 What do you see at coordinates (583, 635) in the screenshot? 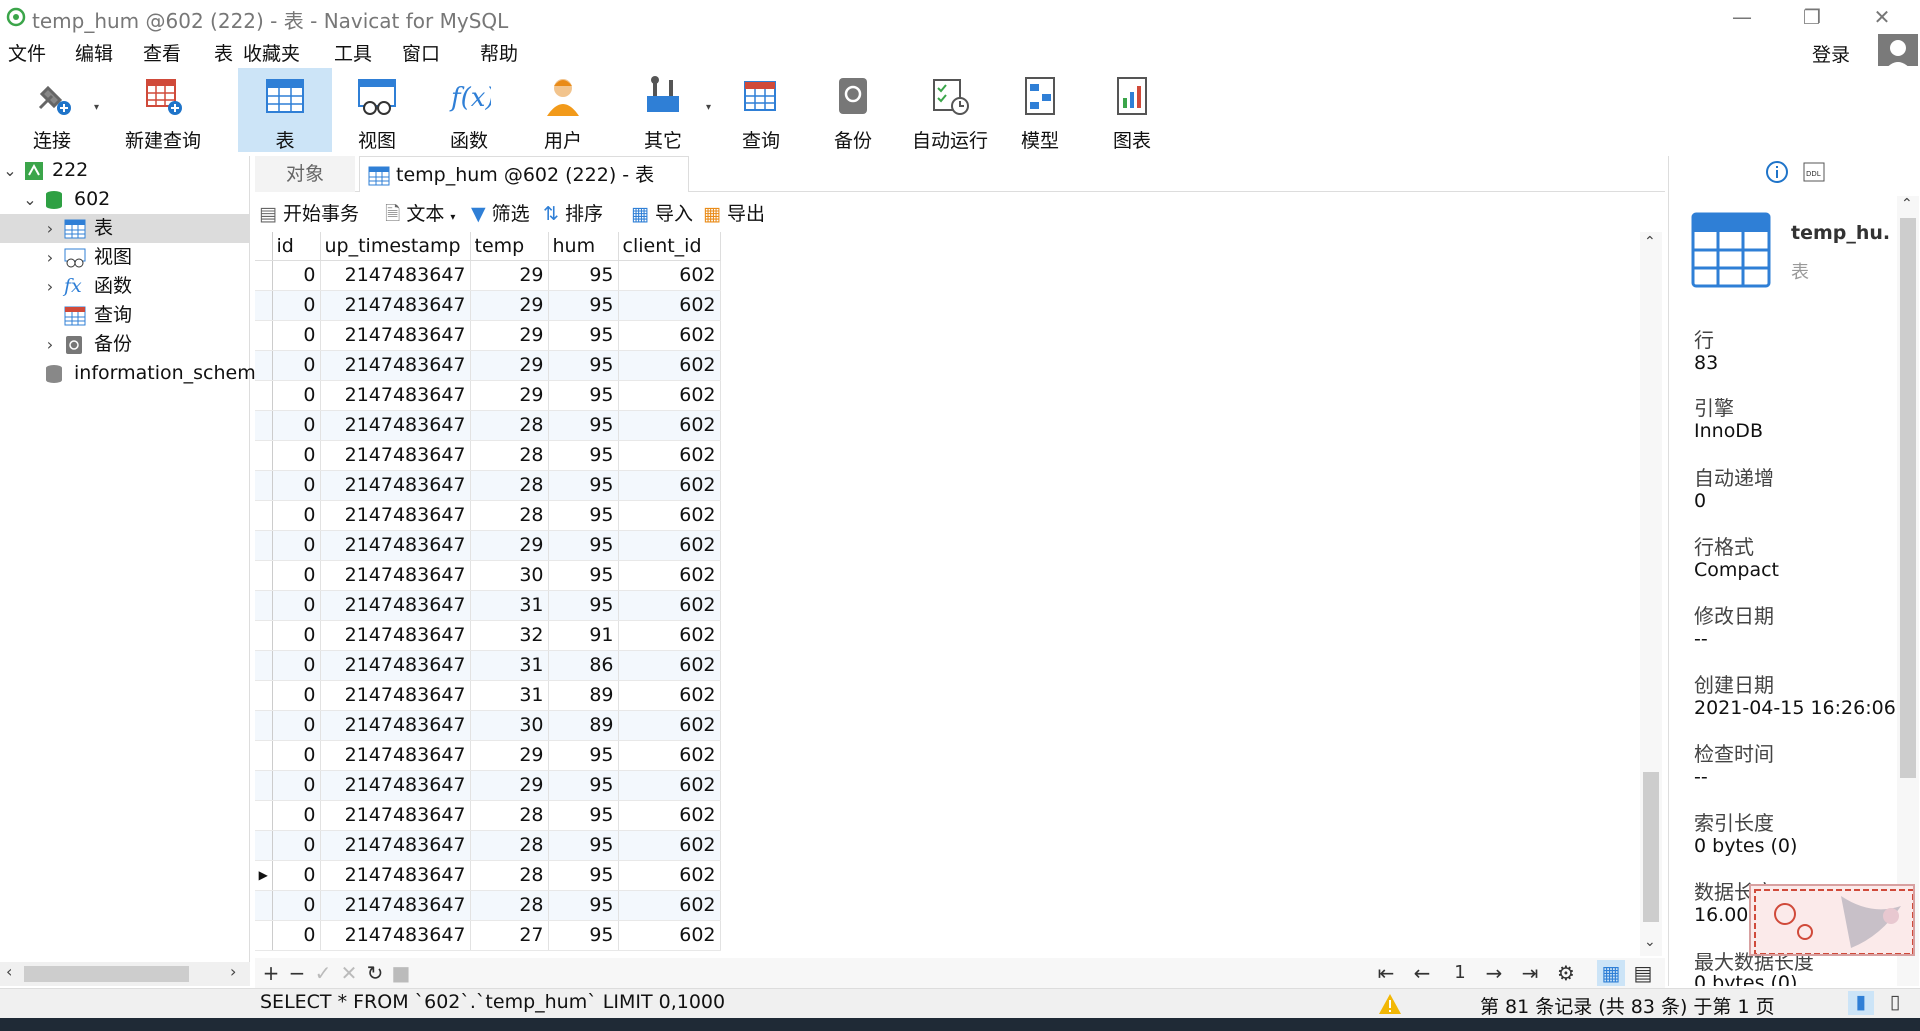
I see `cell-hum: 91` at bounding box center [583, 635].